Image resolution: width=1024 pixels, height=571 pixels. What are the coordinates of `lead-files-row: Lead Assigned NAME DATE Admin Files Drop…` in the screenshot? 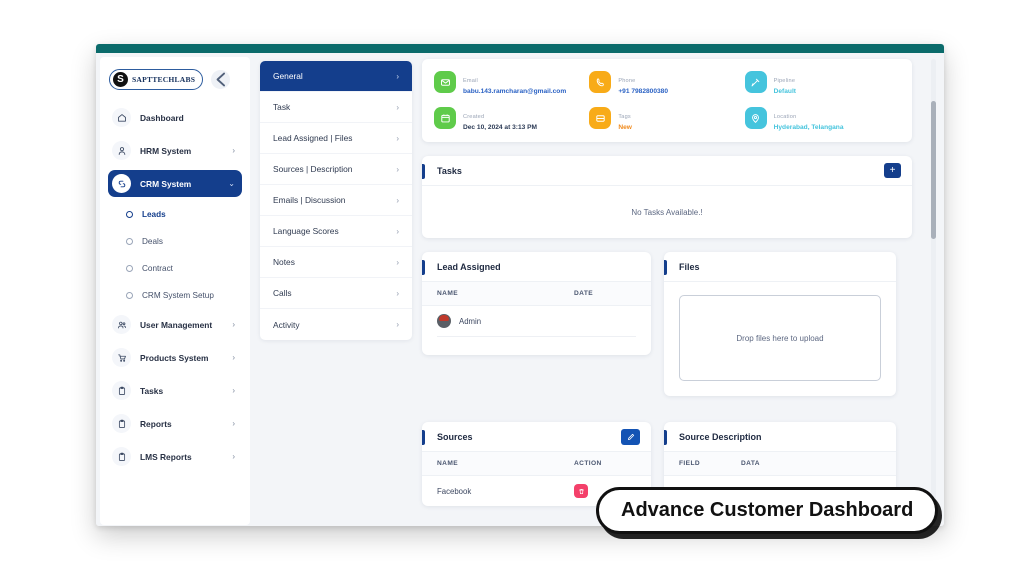 It's located at (667, 324).